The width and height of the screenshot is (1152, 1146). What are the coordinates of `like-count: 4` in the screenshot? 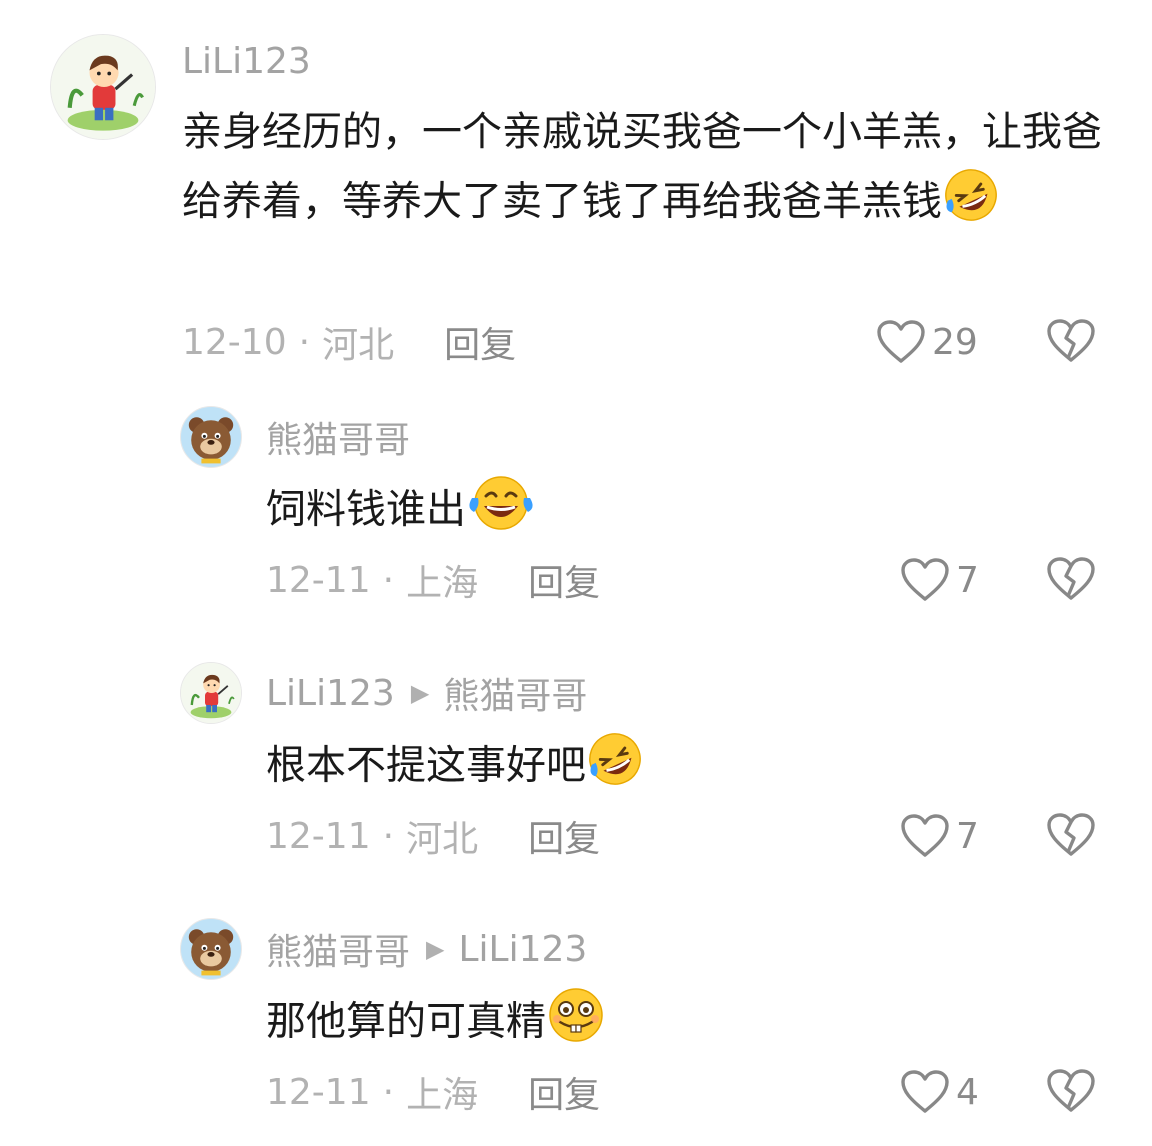 It's located at (967, 1092).